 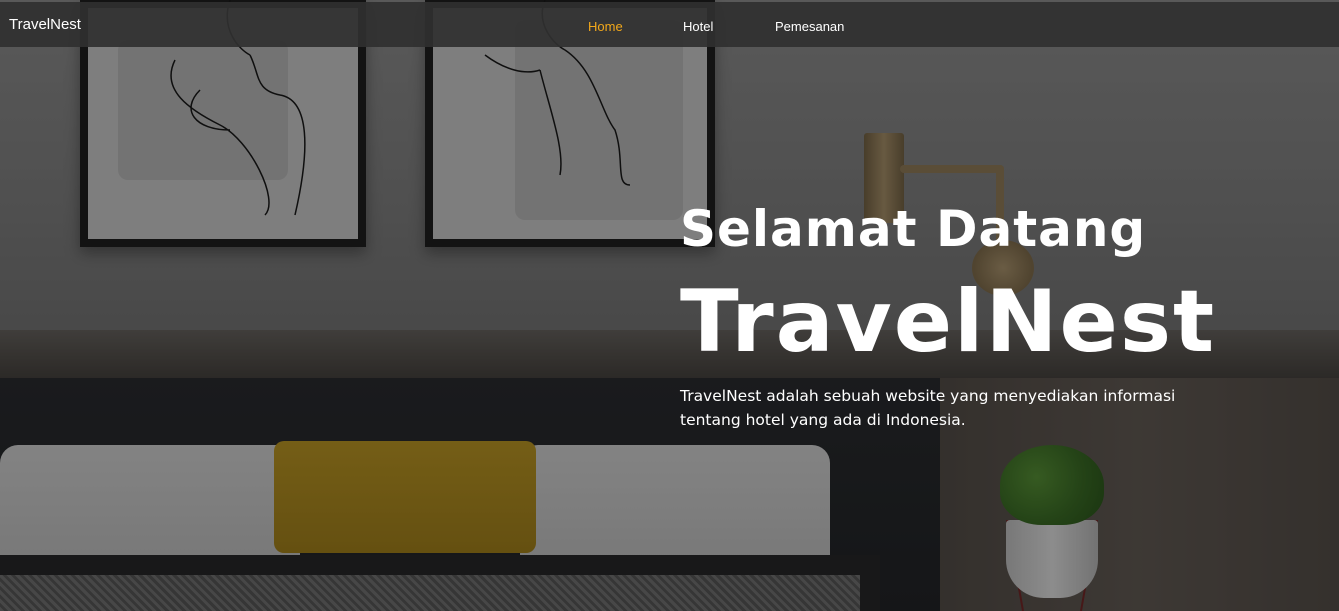 What do you see at coordinates (605, 26) in the screenshot?
I see `nav-link-home: Home` at bounding box center [605, 26].